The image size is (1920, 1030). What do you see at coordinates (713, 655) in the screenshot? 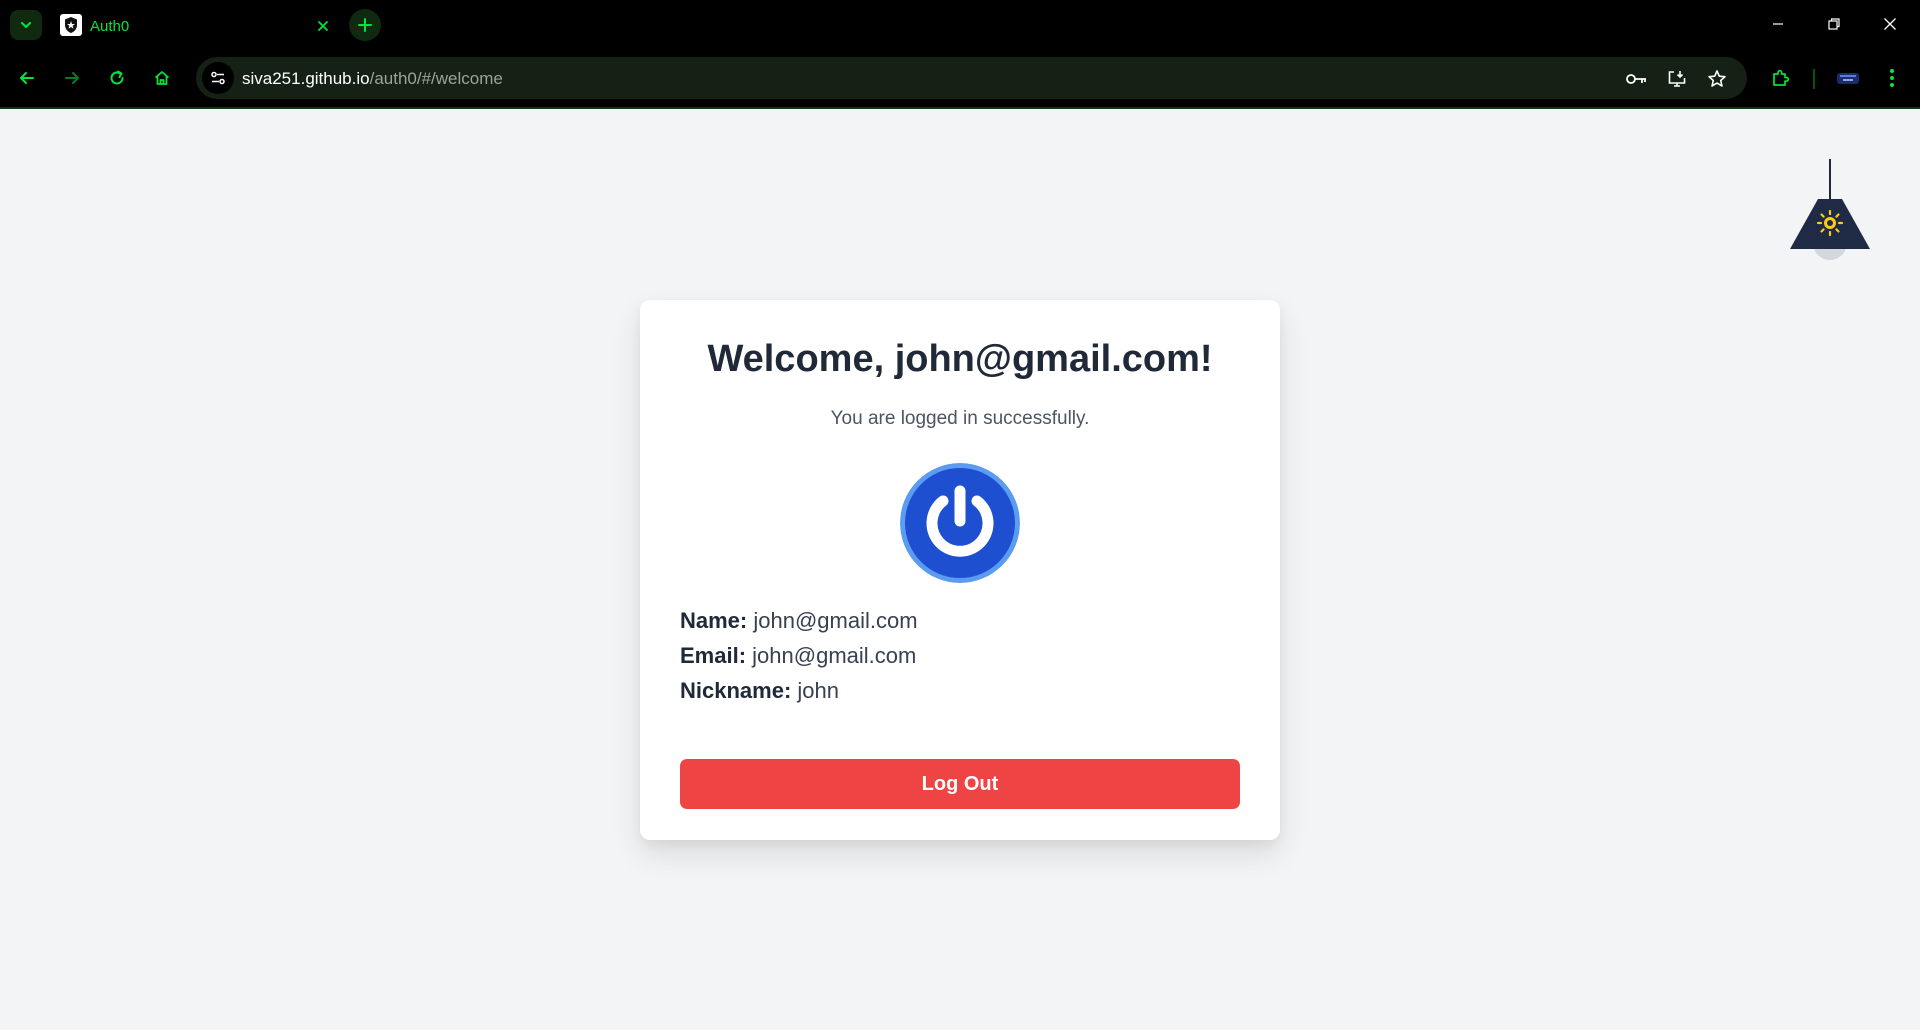
I see `email-label: Email:` at bounding box center [713, 655].